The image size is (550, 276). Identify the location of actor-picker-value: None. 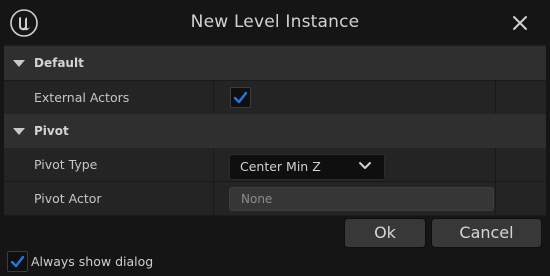
(257, 199).